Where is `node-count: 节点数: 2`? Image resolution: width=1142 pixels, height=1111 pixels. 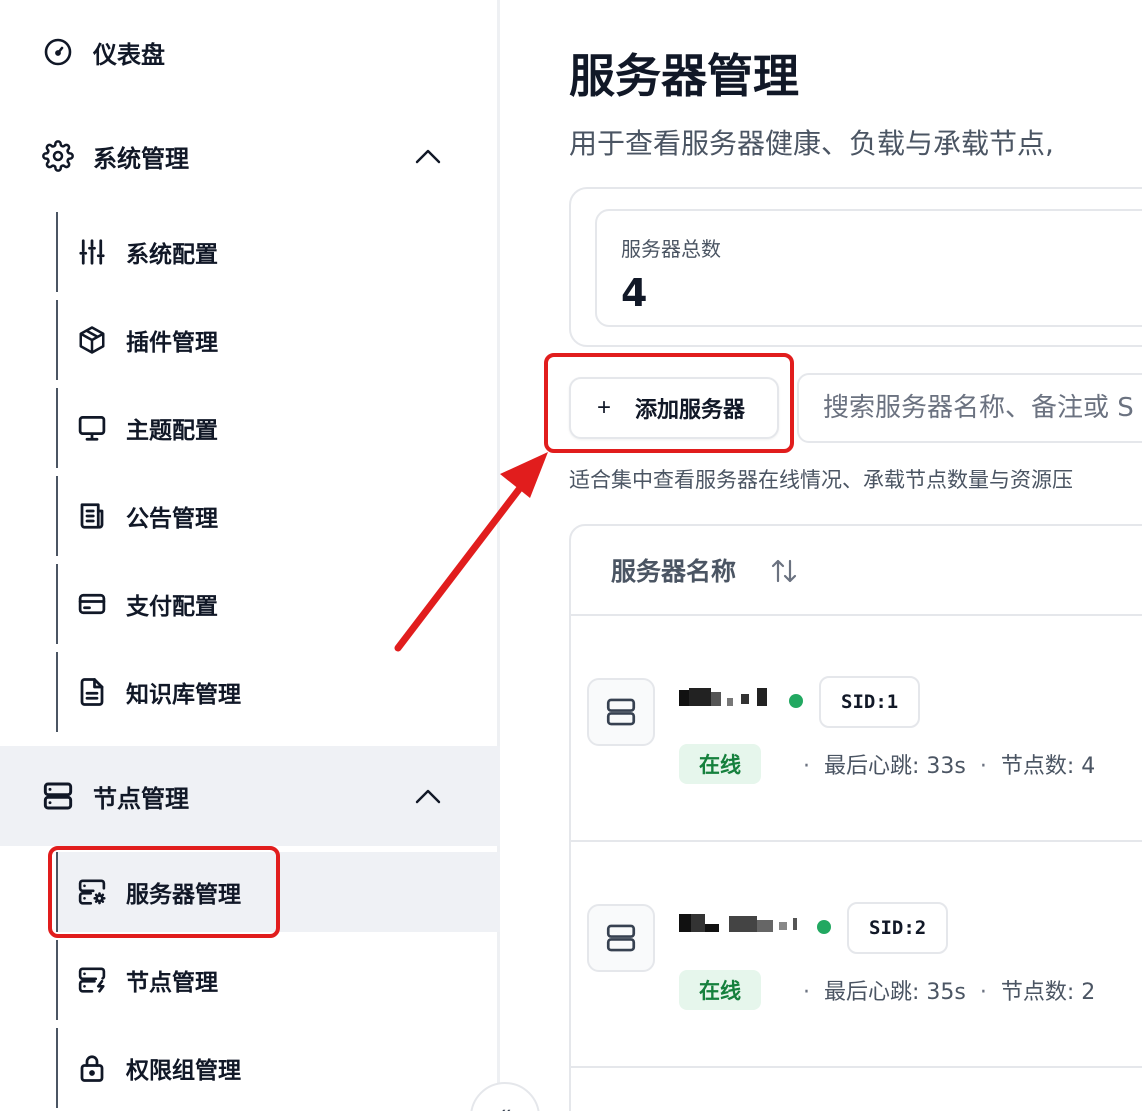 node-count: 节点数: 2 is located at coordinates (1048, 992).